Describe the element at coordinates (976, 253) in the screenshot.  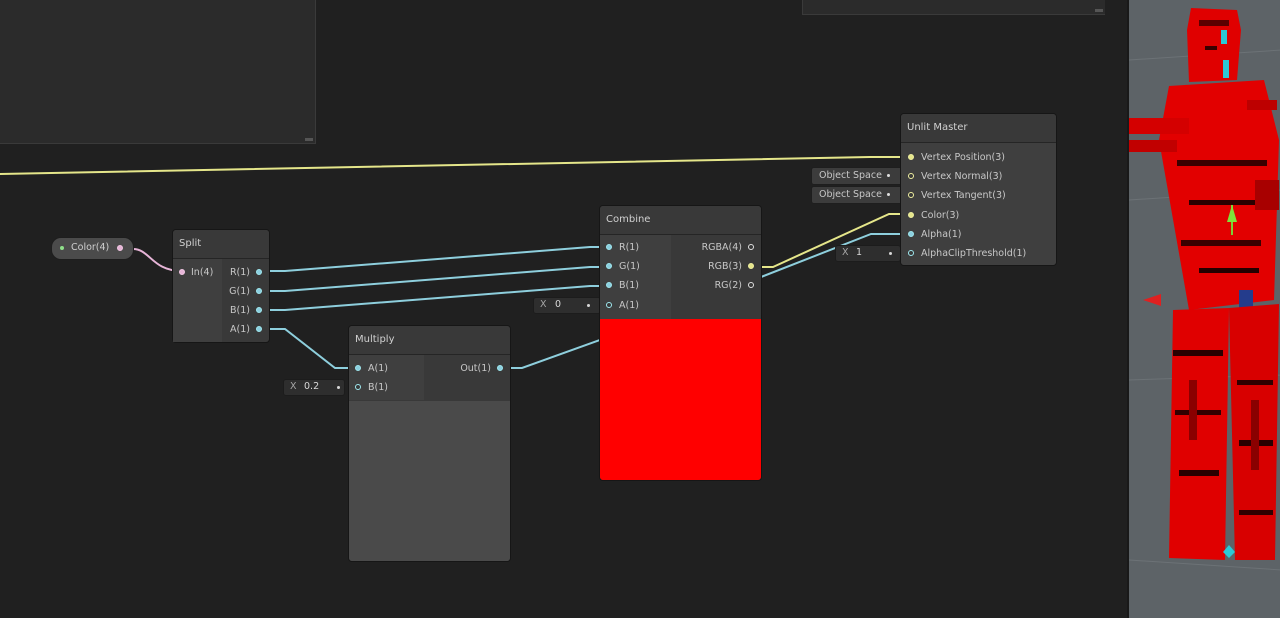
I see `unlit-input-alpha-clip-threshold: AlphaClipThreshold(1)` at that location.